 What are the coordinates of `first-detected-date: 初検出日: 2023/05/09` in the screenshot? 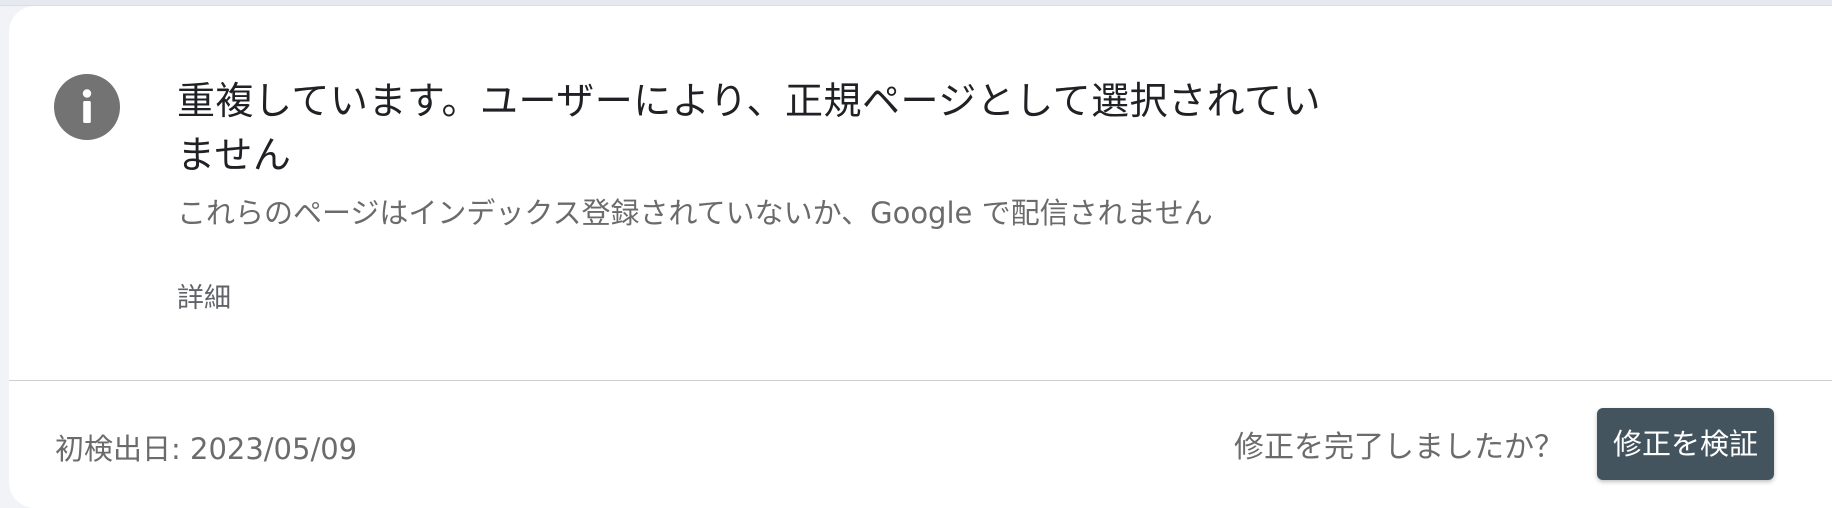 It's located at (206, 449).